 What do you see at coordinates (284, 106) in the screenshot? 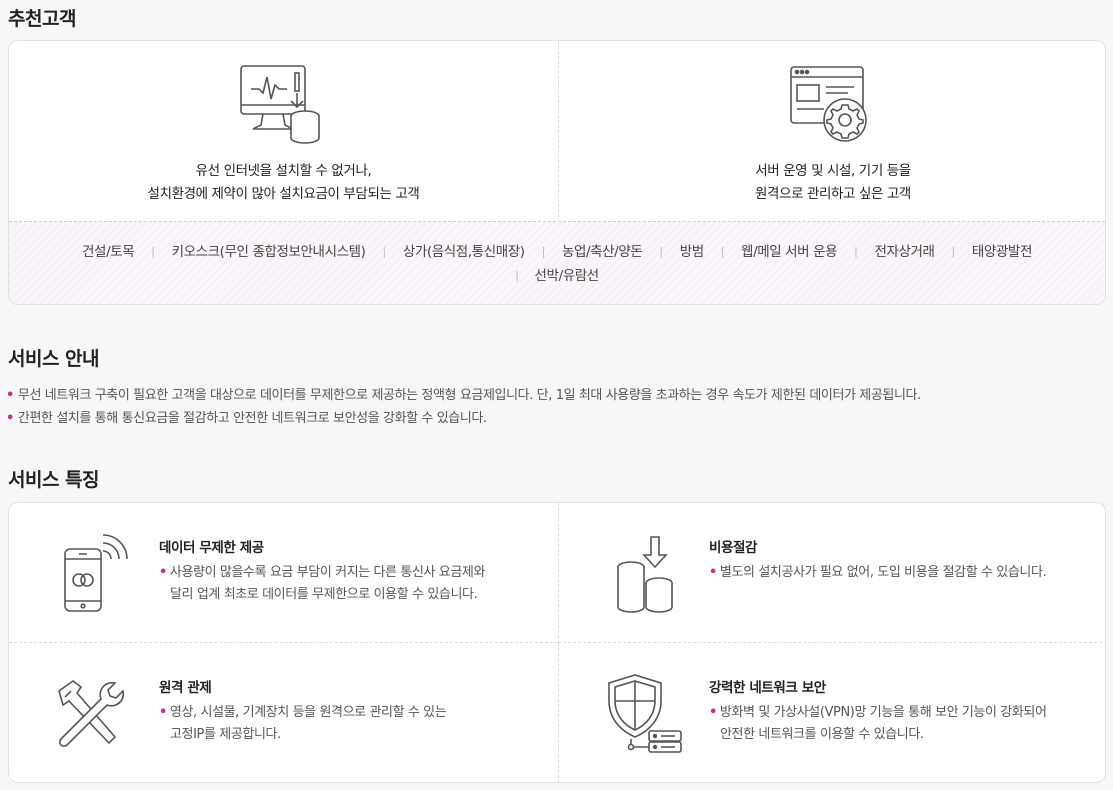
I see `monitor-database-icon` at bounding box center [284, 106].